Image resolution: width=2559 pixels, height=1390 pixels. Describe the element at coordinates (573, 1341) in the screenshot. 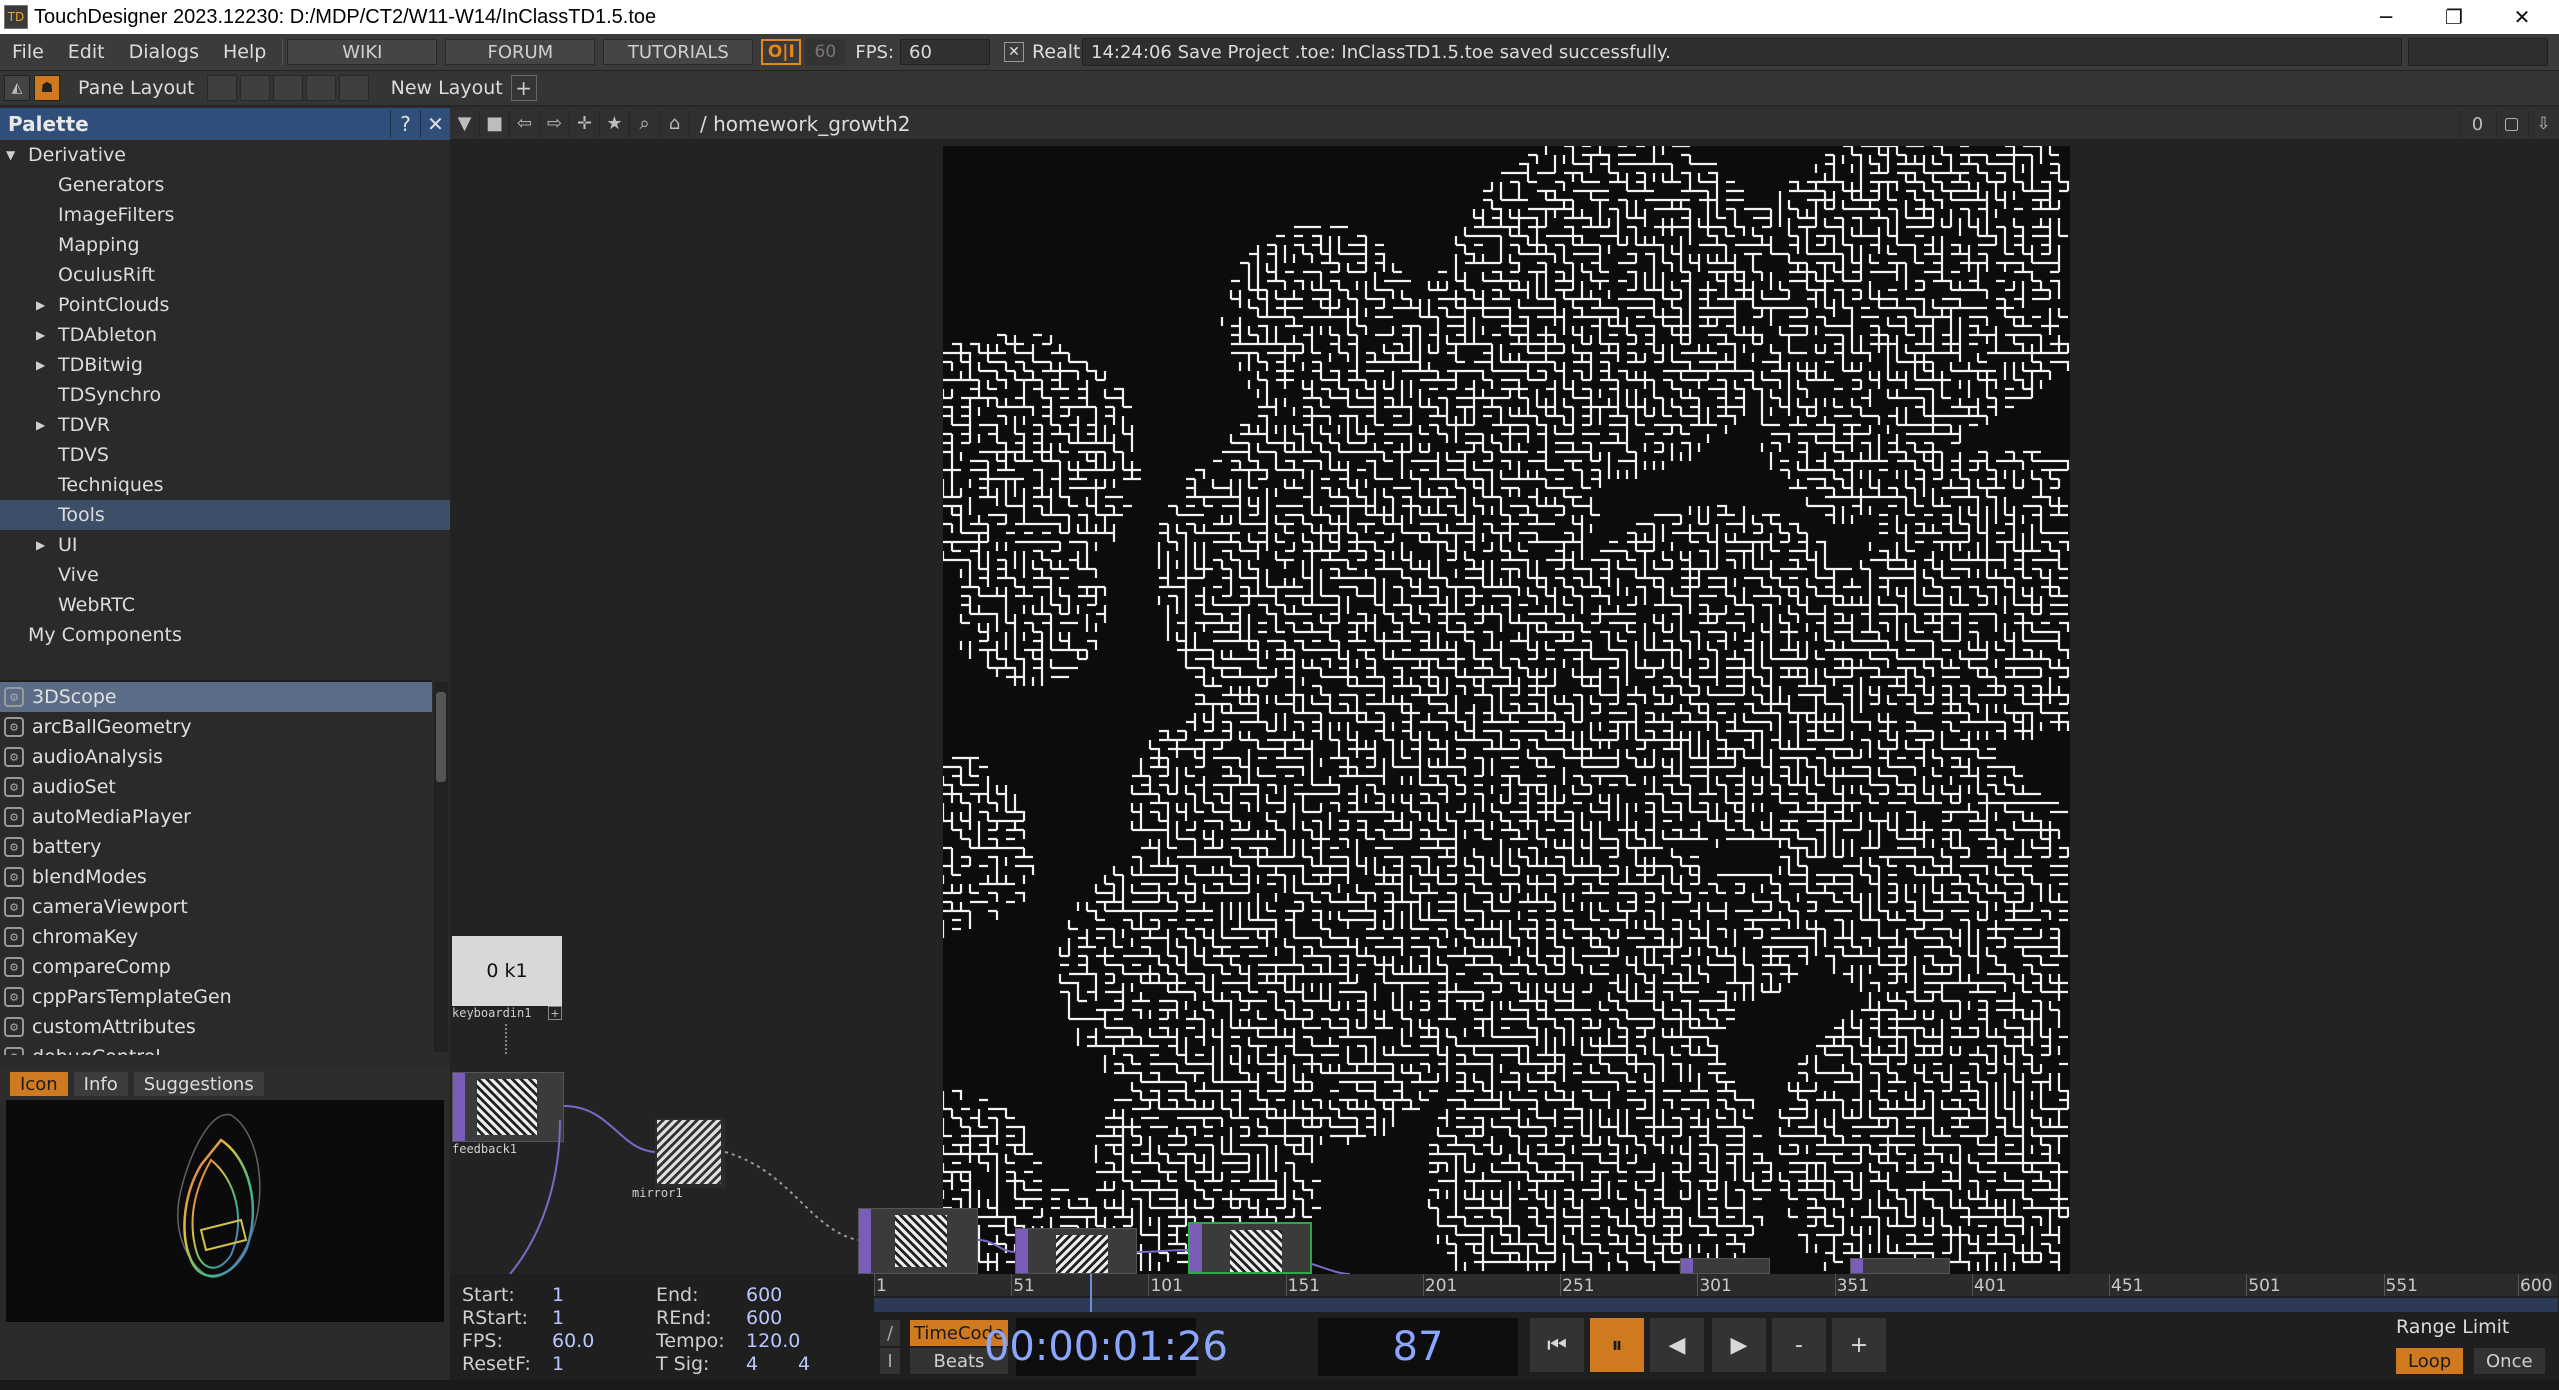

I see `fps-timeline-value: 60.0` at that location.